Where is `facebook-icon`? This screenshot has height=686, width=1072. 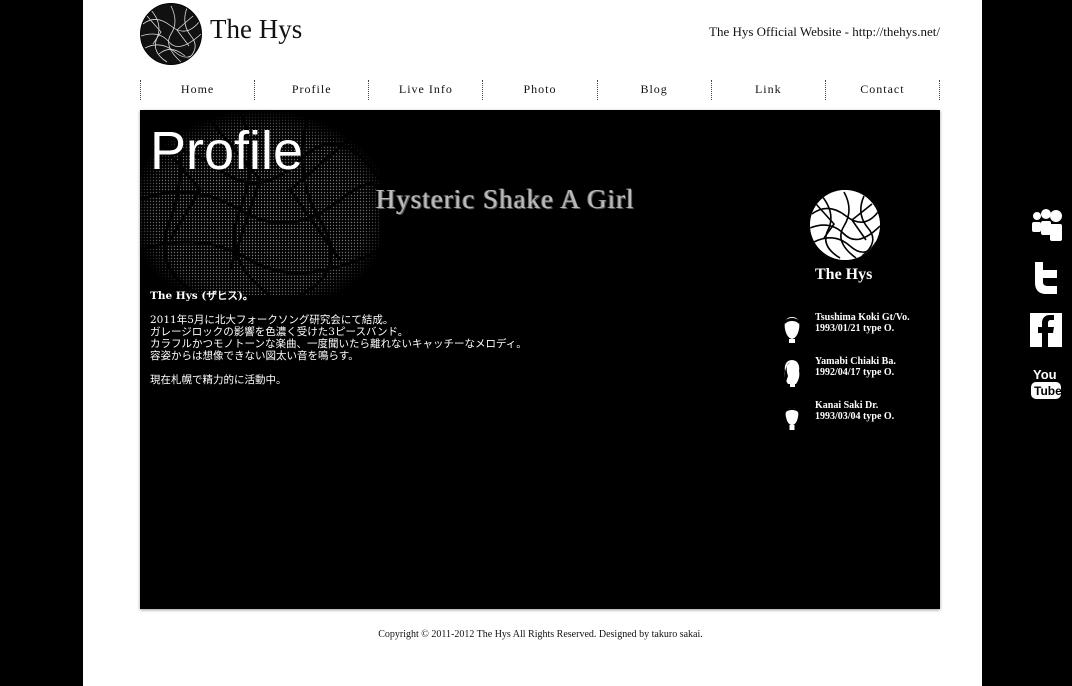
facebook-icon is located at coordinates (1046, 330).